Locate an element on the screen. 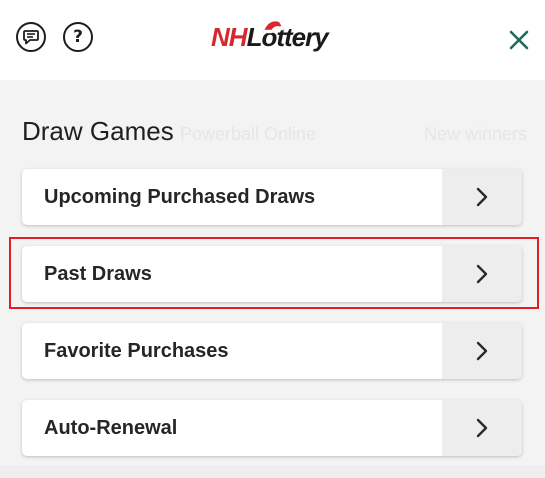 This screenshot has height=478, width=545. menu-item-upcoming-purchased-draws: Upcoming Purchased Draws is located at coordinates (272, 197).